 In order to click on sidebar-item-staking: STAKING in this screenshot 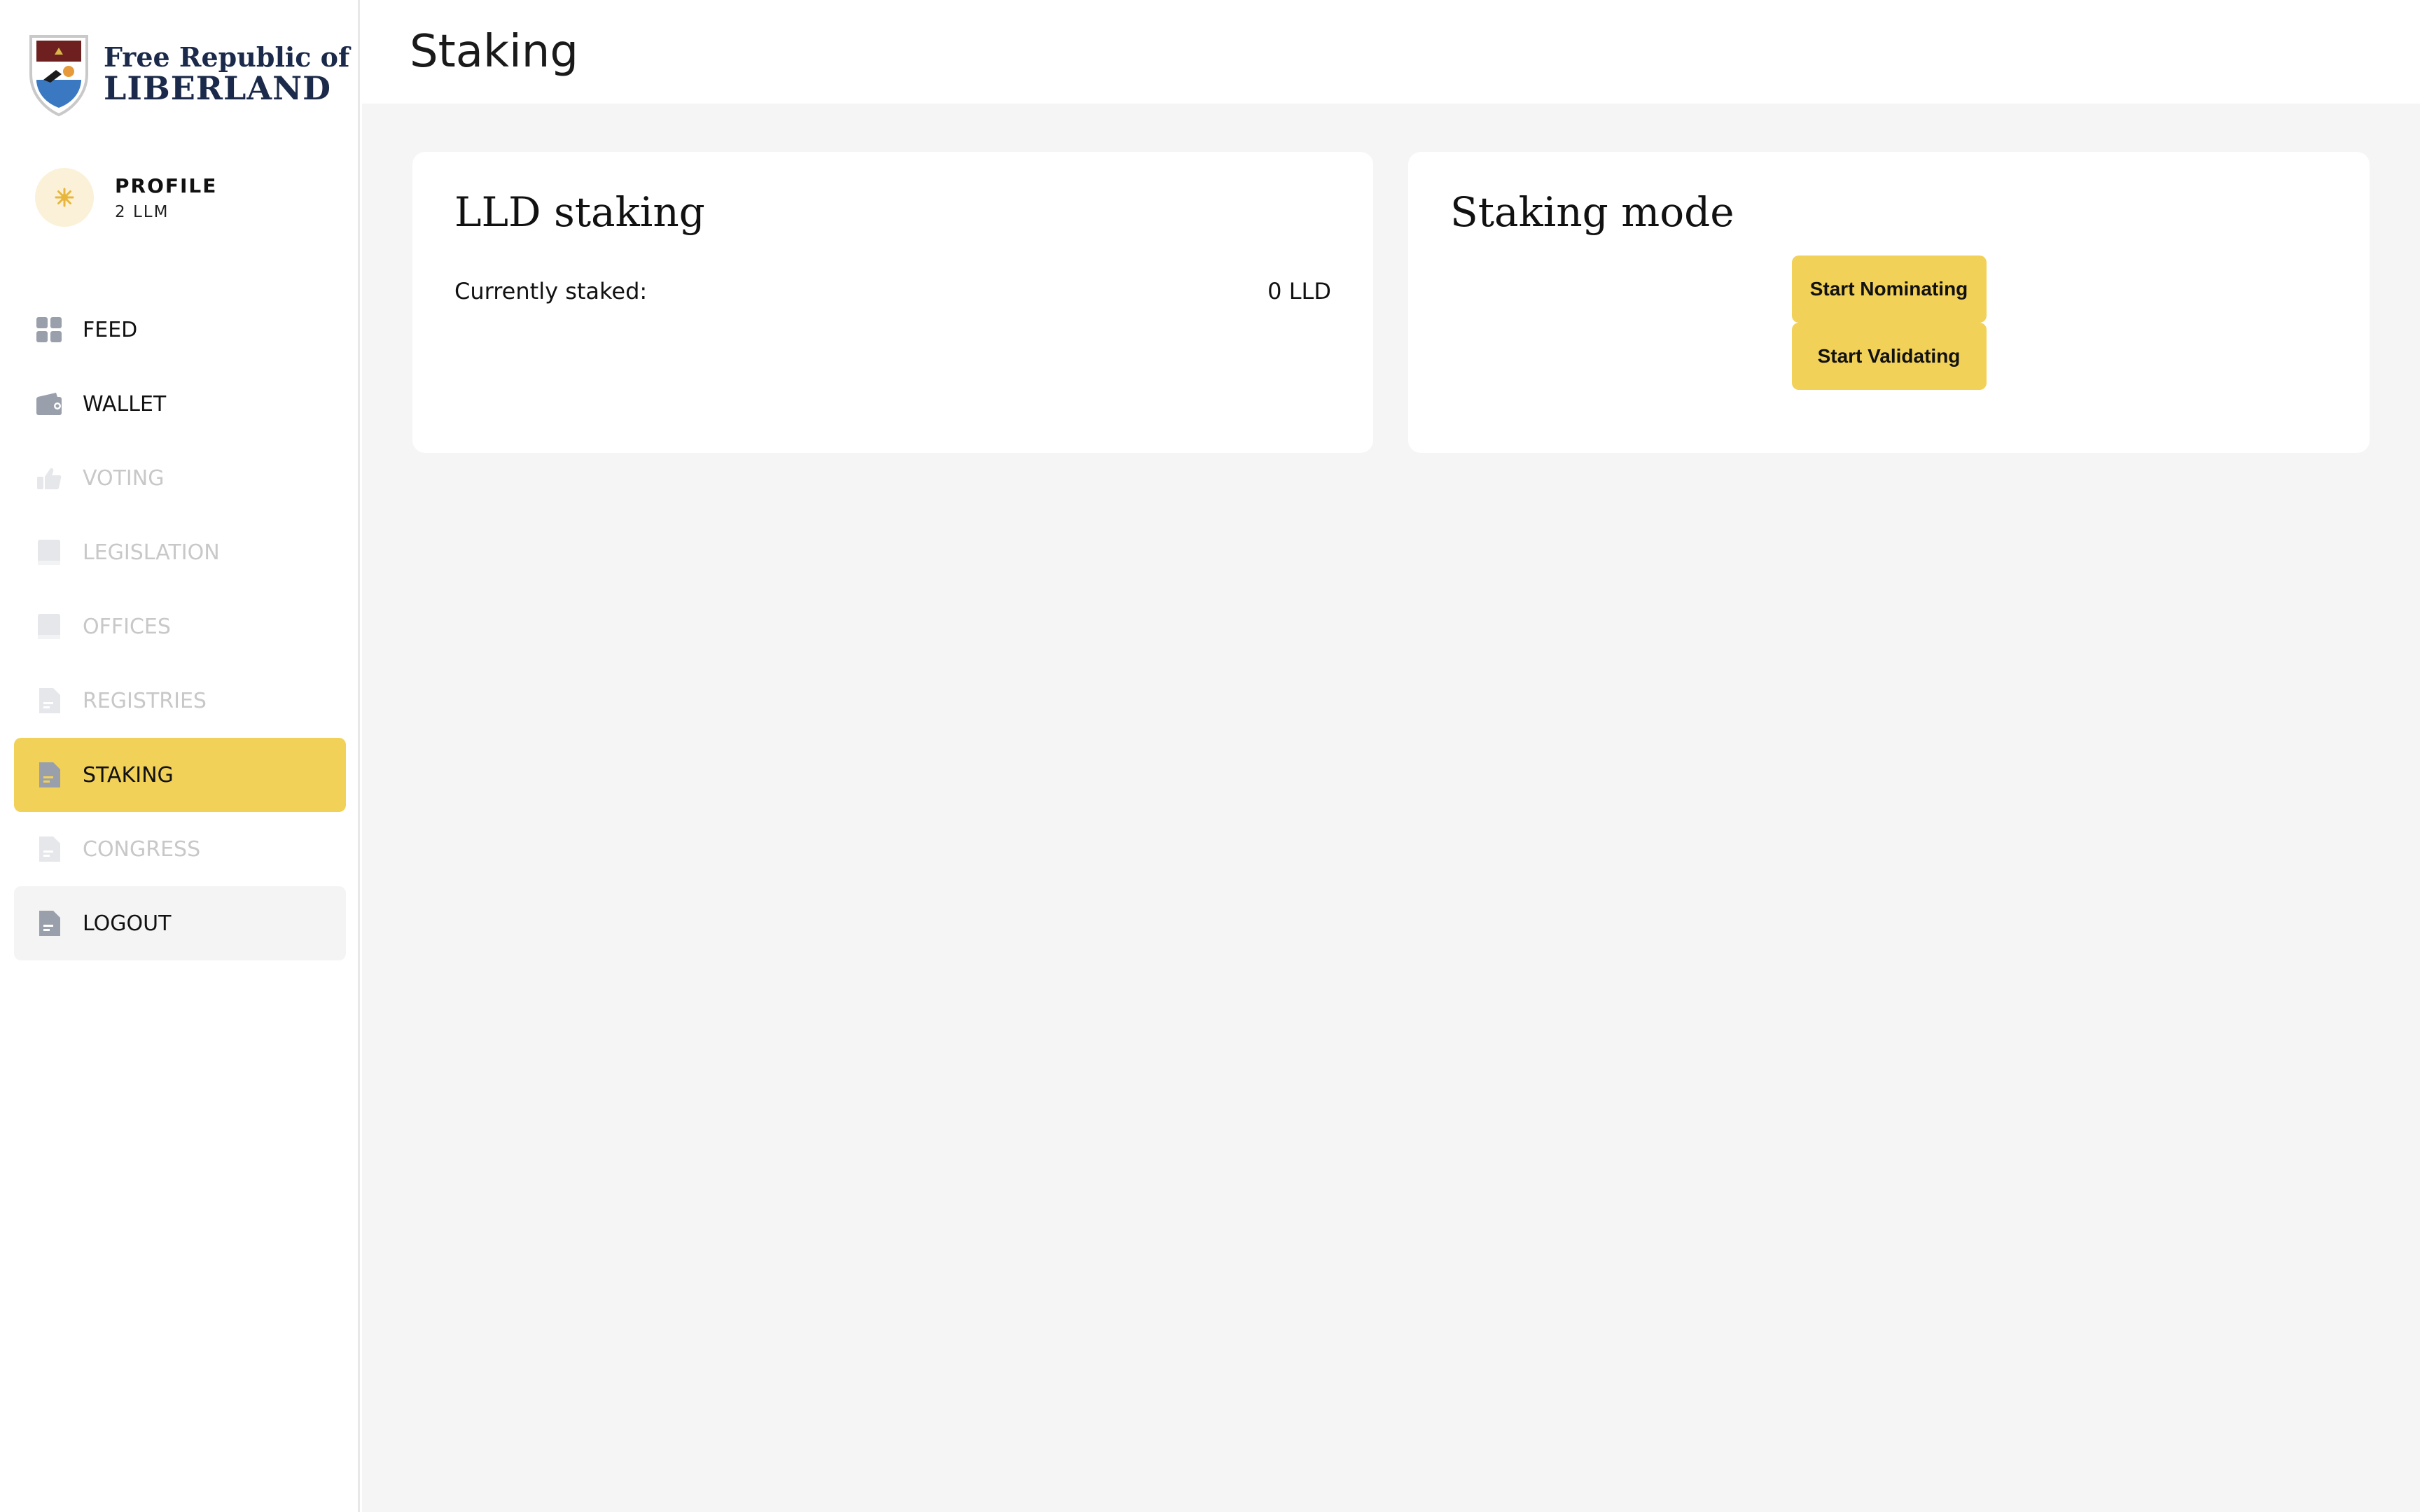, I will do `click(180, 775)`.